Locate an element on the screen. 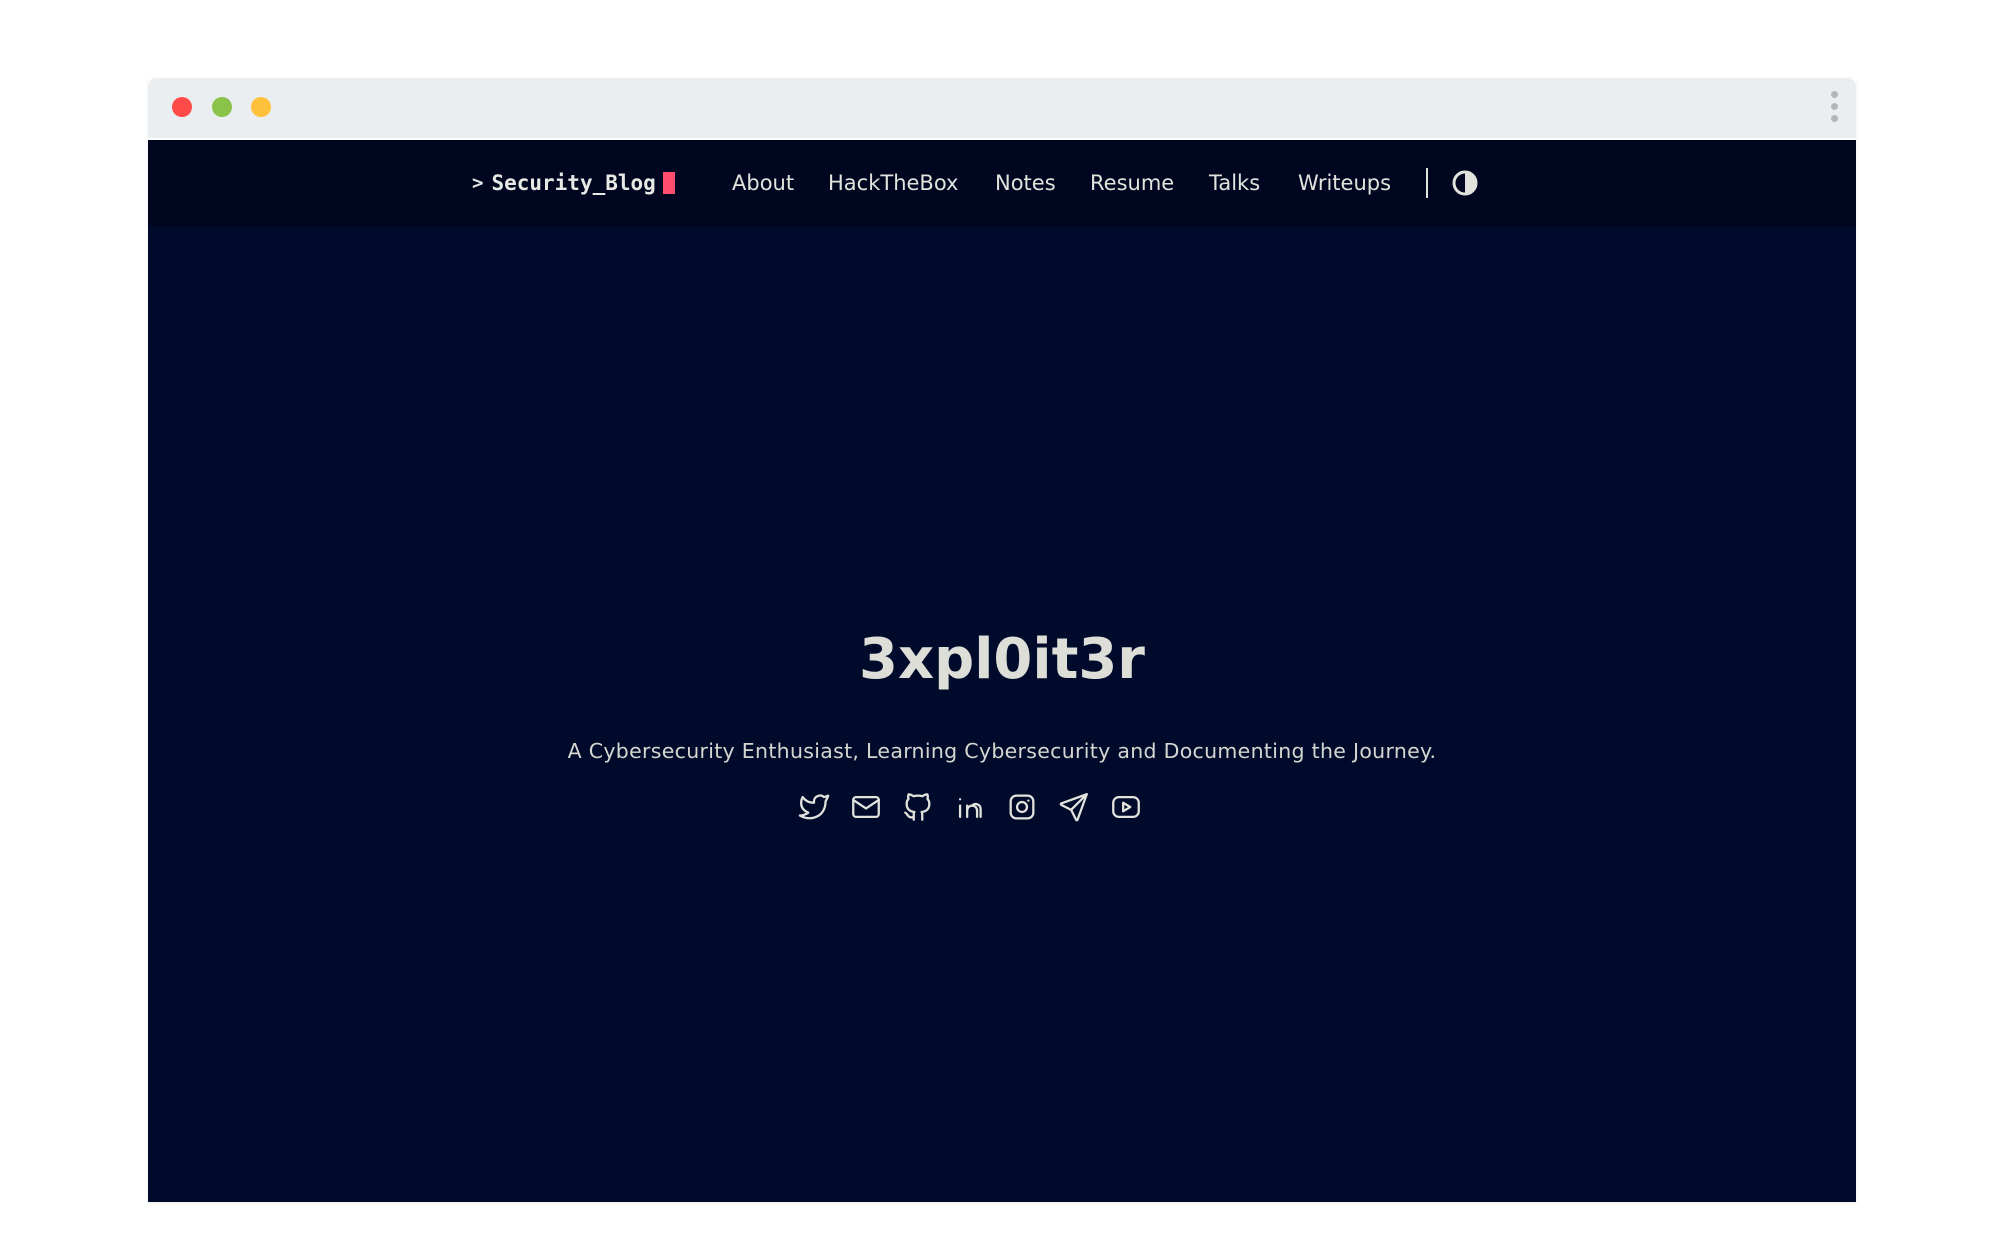 The height and width of the screenshot is (1256, 2000). telegram-link is located at coordinates (1074, 807).